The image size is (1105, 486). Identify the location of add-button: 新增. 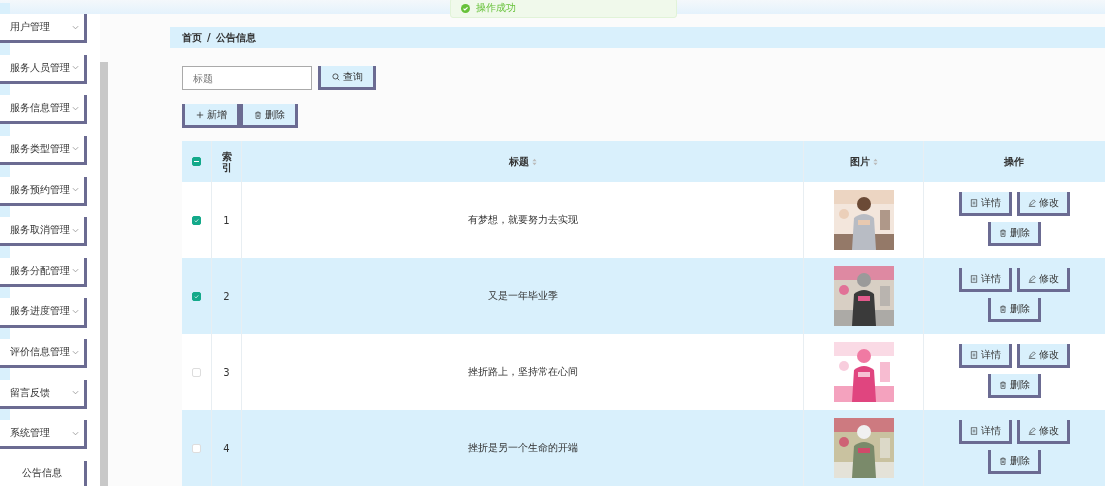
(211, 116).